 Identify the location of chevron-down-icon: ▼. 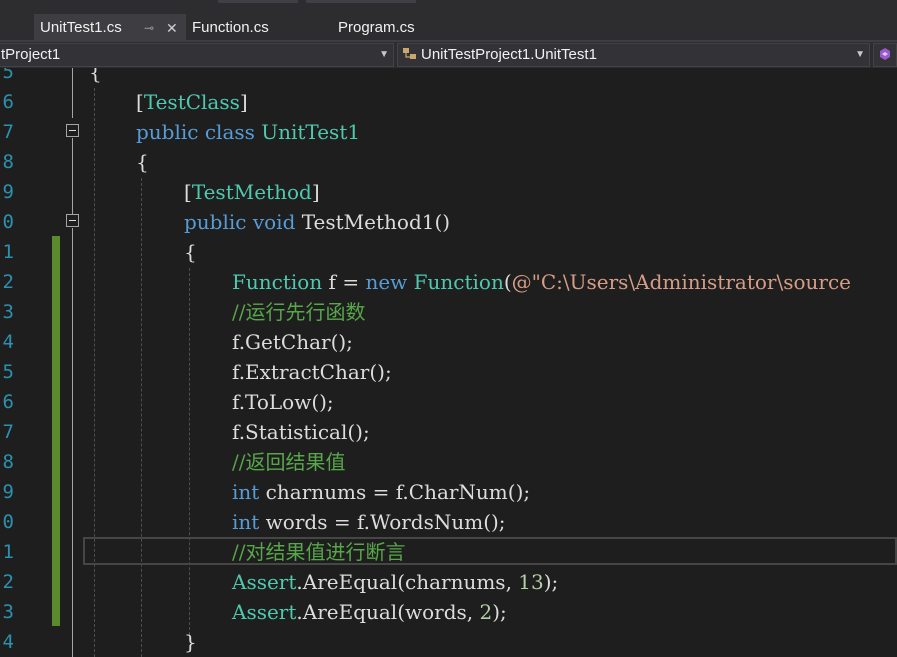
(860, 54).